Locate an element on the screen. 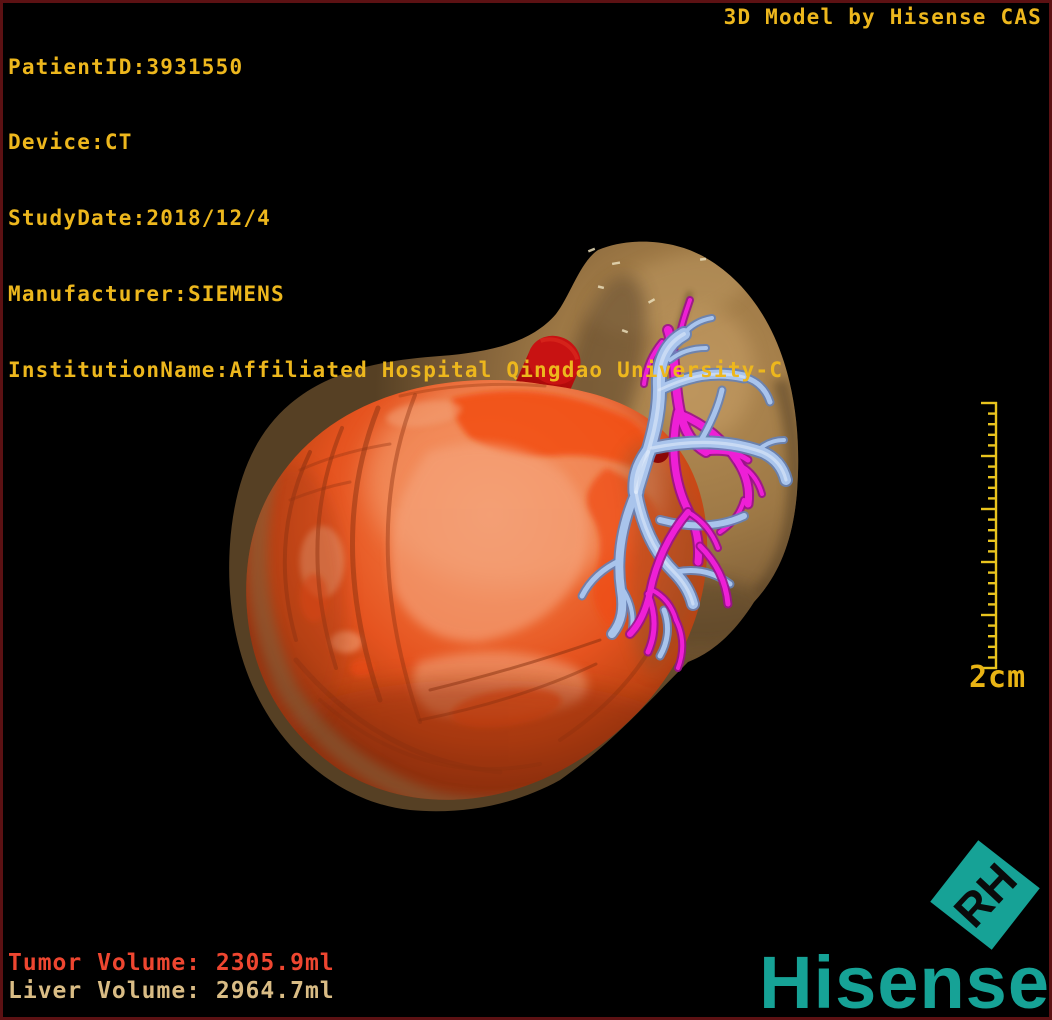 The width and height of the screenshot is (1052, 1020). patient-id-text: PatientID:3931550 is located at coordinates (126, 66).